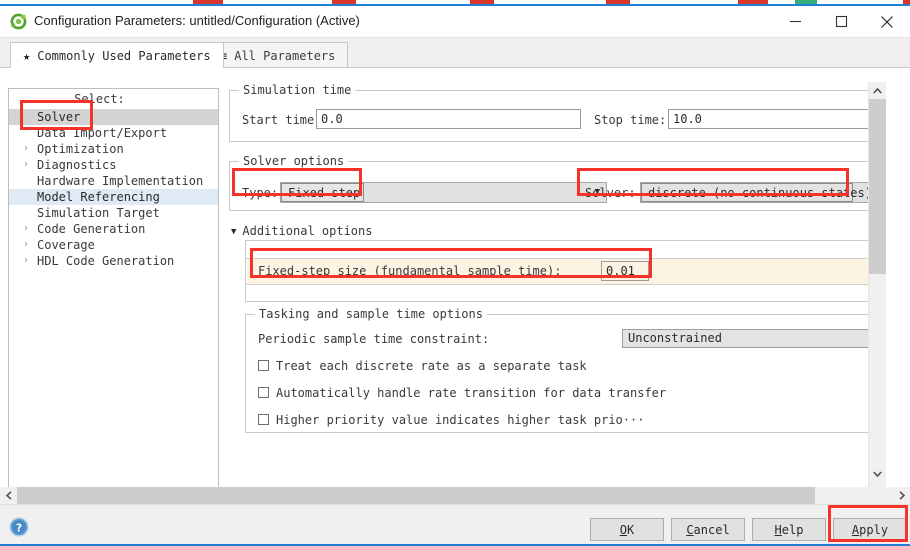 The image size is (910, 546). I want to click on sidebar-item-label: Solver, so click(59, 117).